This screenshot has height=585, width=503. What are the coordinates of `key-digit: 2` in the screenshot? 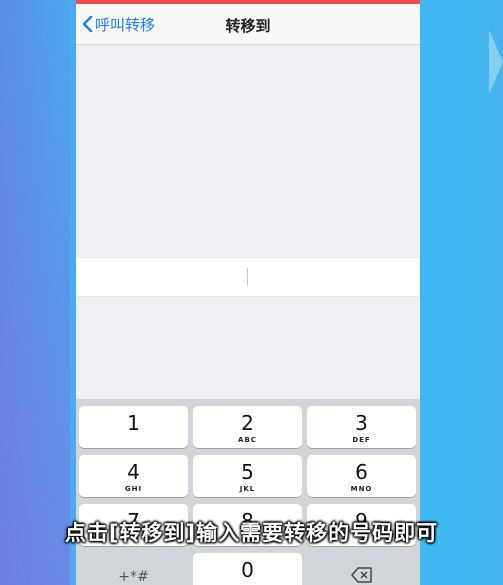 It's located at (247, 423).